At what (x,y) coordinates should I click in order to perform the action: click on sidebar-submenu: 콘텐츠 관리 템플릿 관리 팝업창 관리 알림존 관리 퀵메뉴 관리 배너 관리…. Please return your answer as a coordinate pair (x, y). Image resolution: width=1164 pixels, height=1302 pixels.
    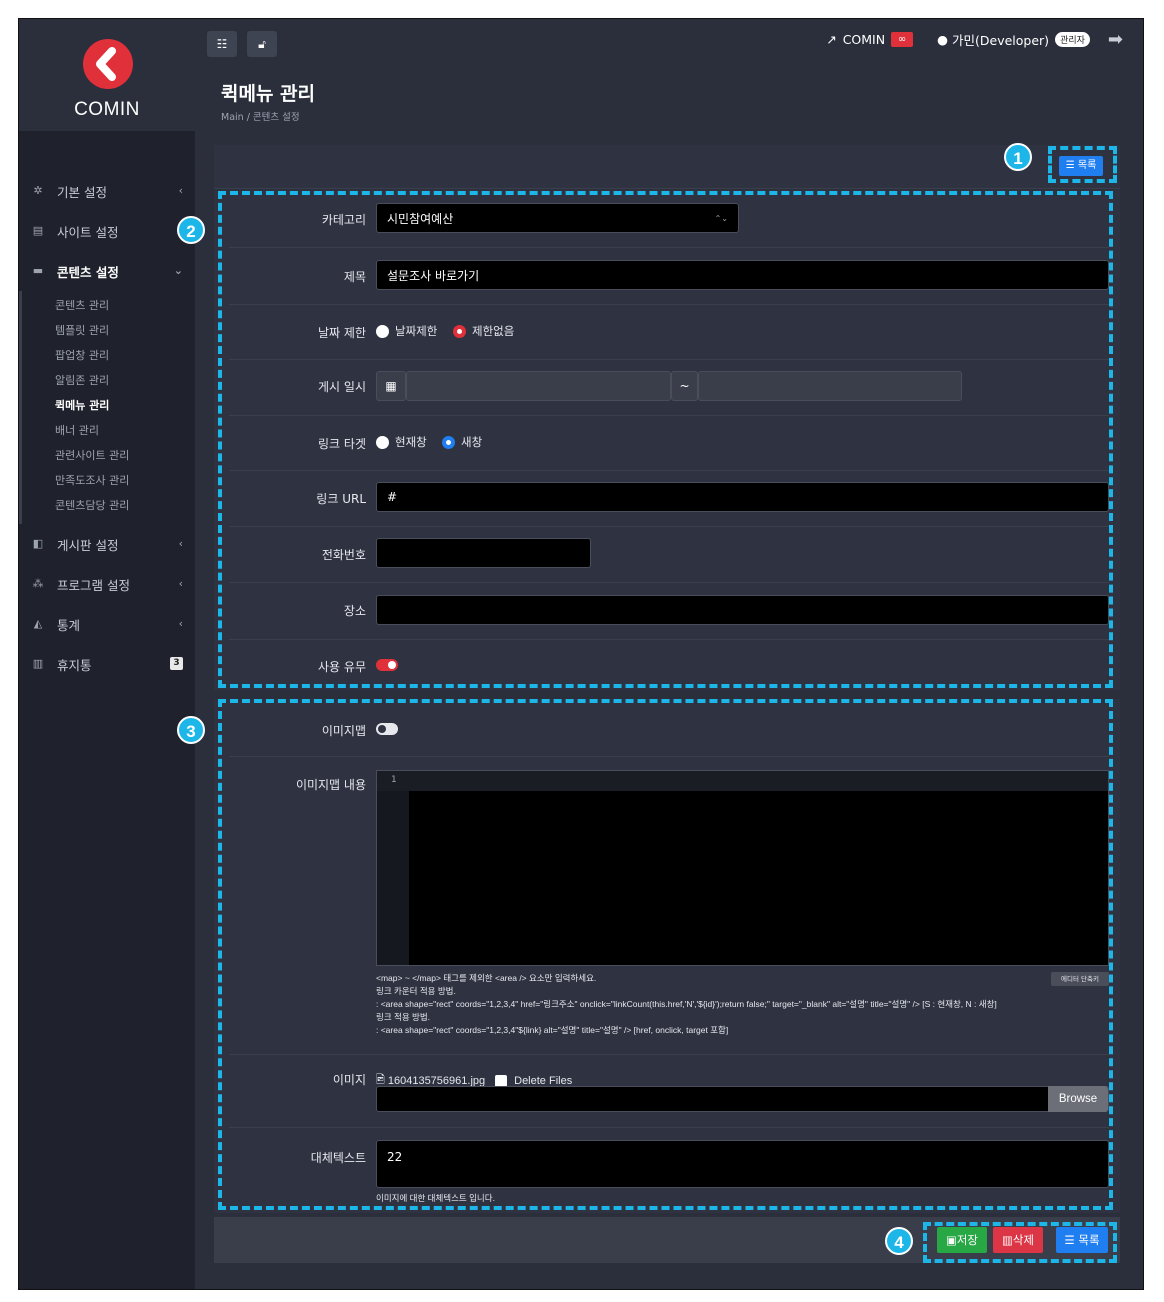
    Looking at the image, I should click on (107, 407).